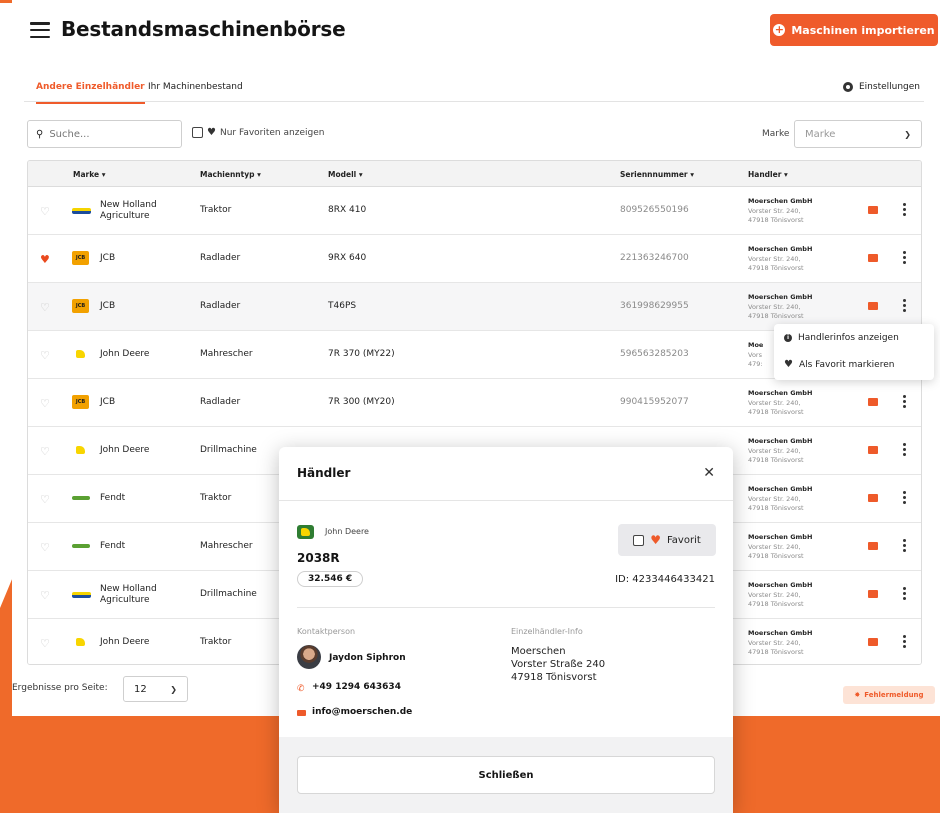 This screenshot has width=940, height=813. Describe the element at coordinates (788, 338) in the screenshot. I see `info-icon: i` at that location.